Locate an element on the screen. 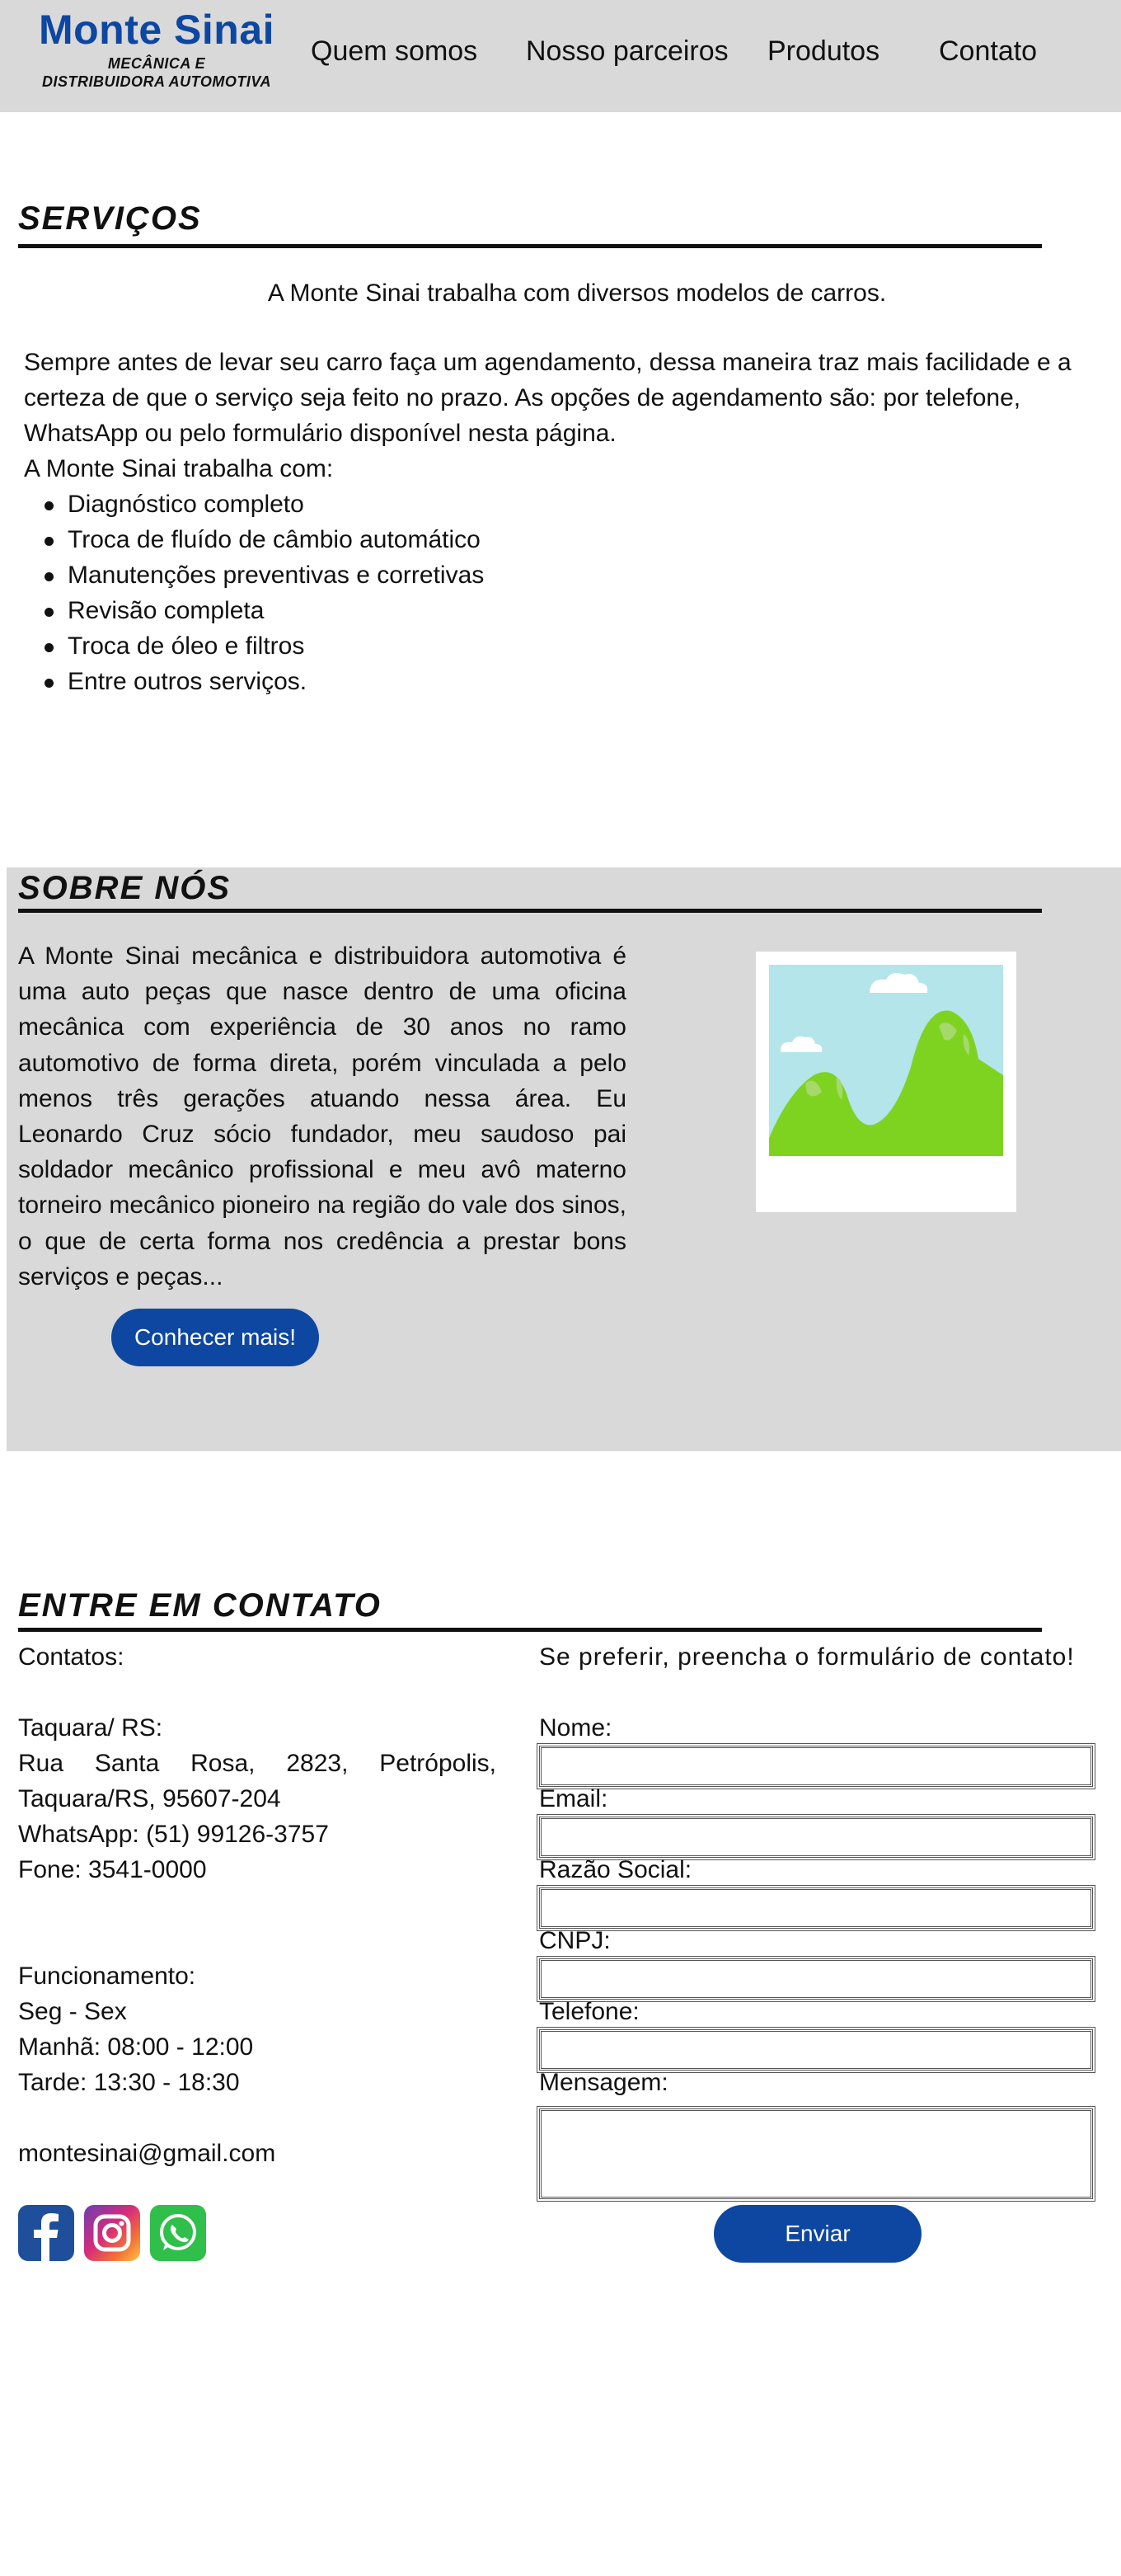  submit-button: Enviar is located at coordinates (818, 2234).